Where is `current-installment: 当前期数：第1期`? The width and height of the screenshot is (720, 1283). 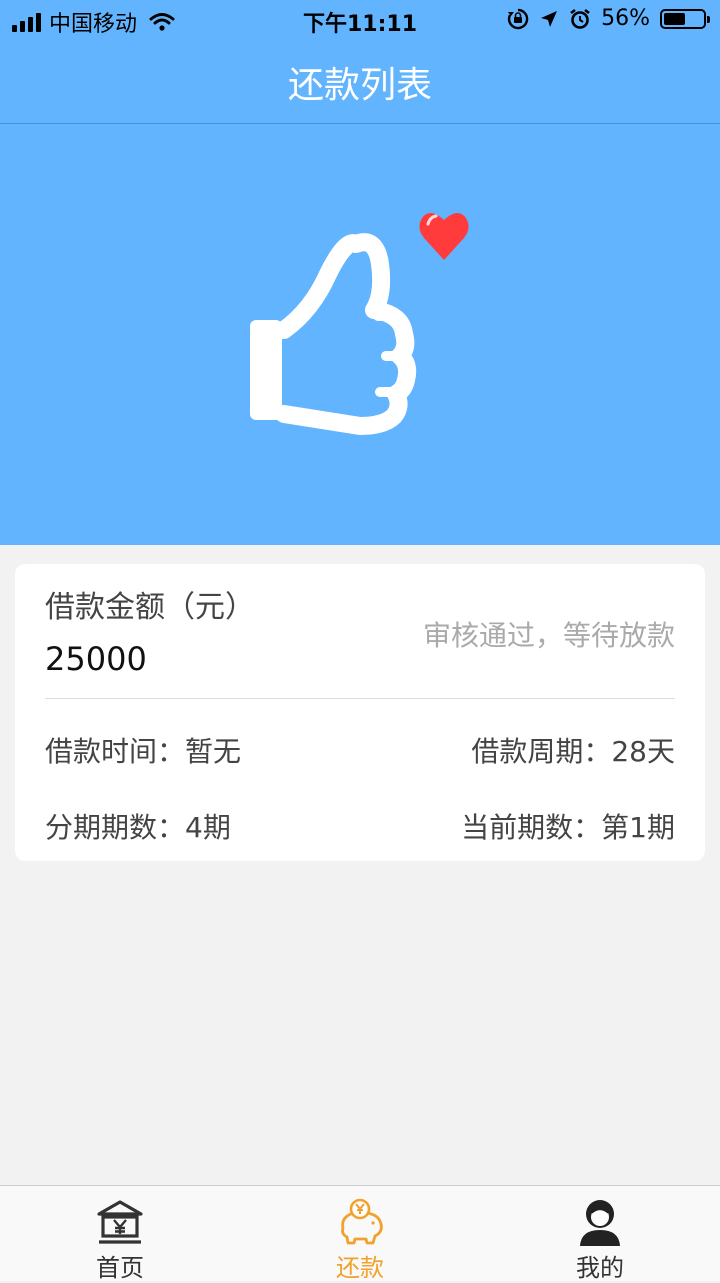 current-installment: 当前期数：第1期 is located at coordinates (568, 827).